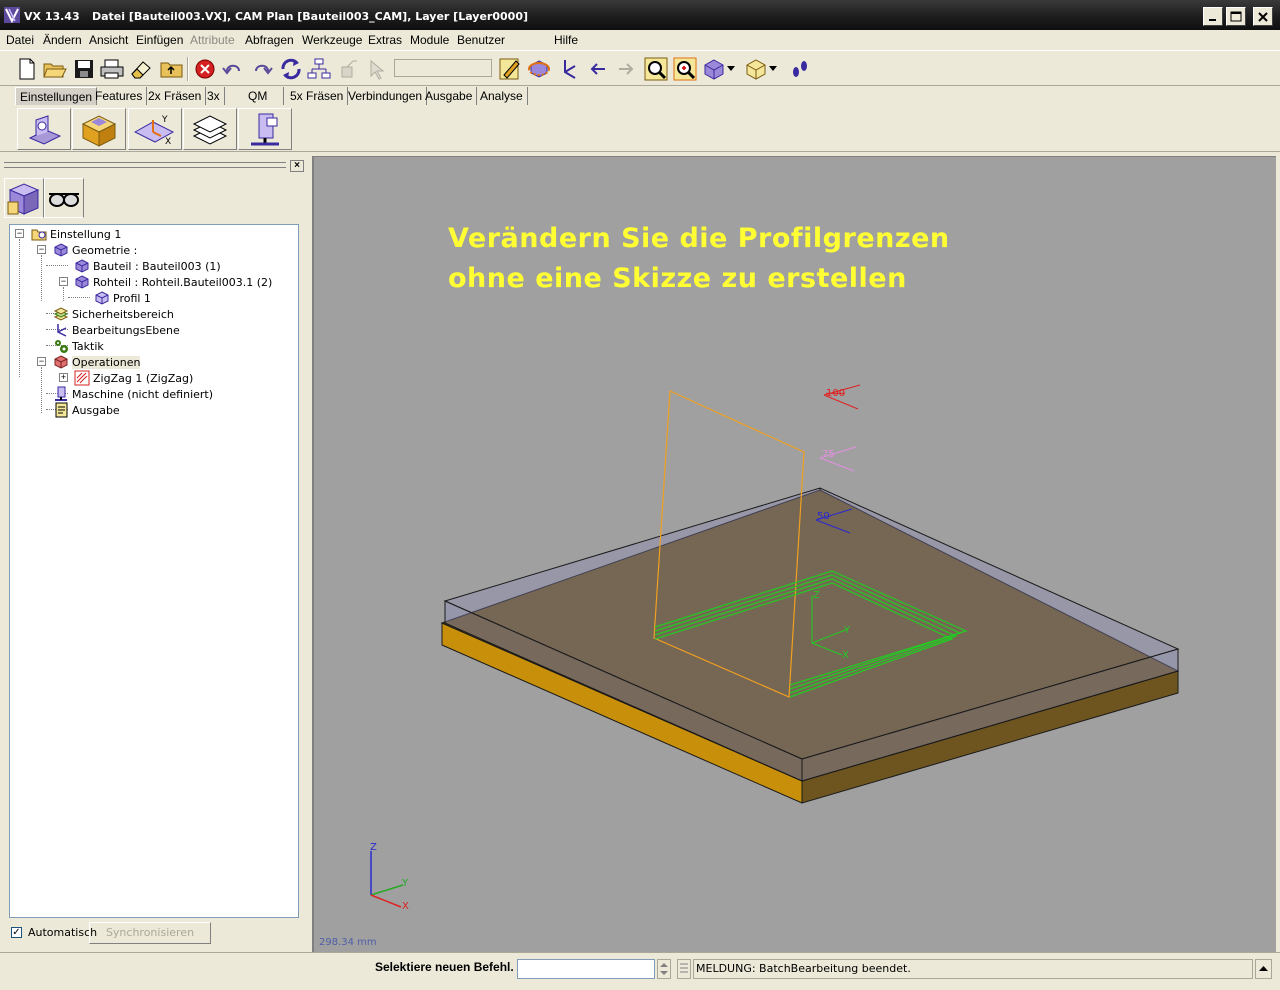  Describe the element at coordinates (502, 96) in the screenshot. I see `tab-analyse: Analyse` at that location.